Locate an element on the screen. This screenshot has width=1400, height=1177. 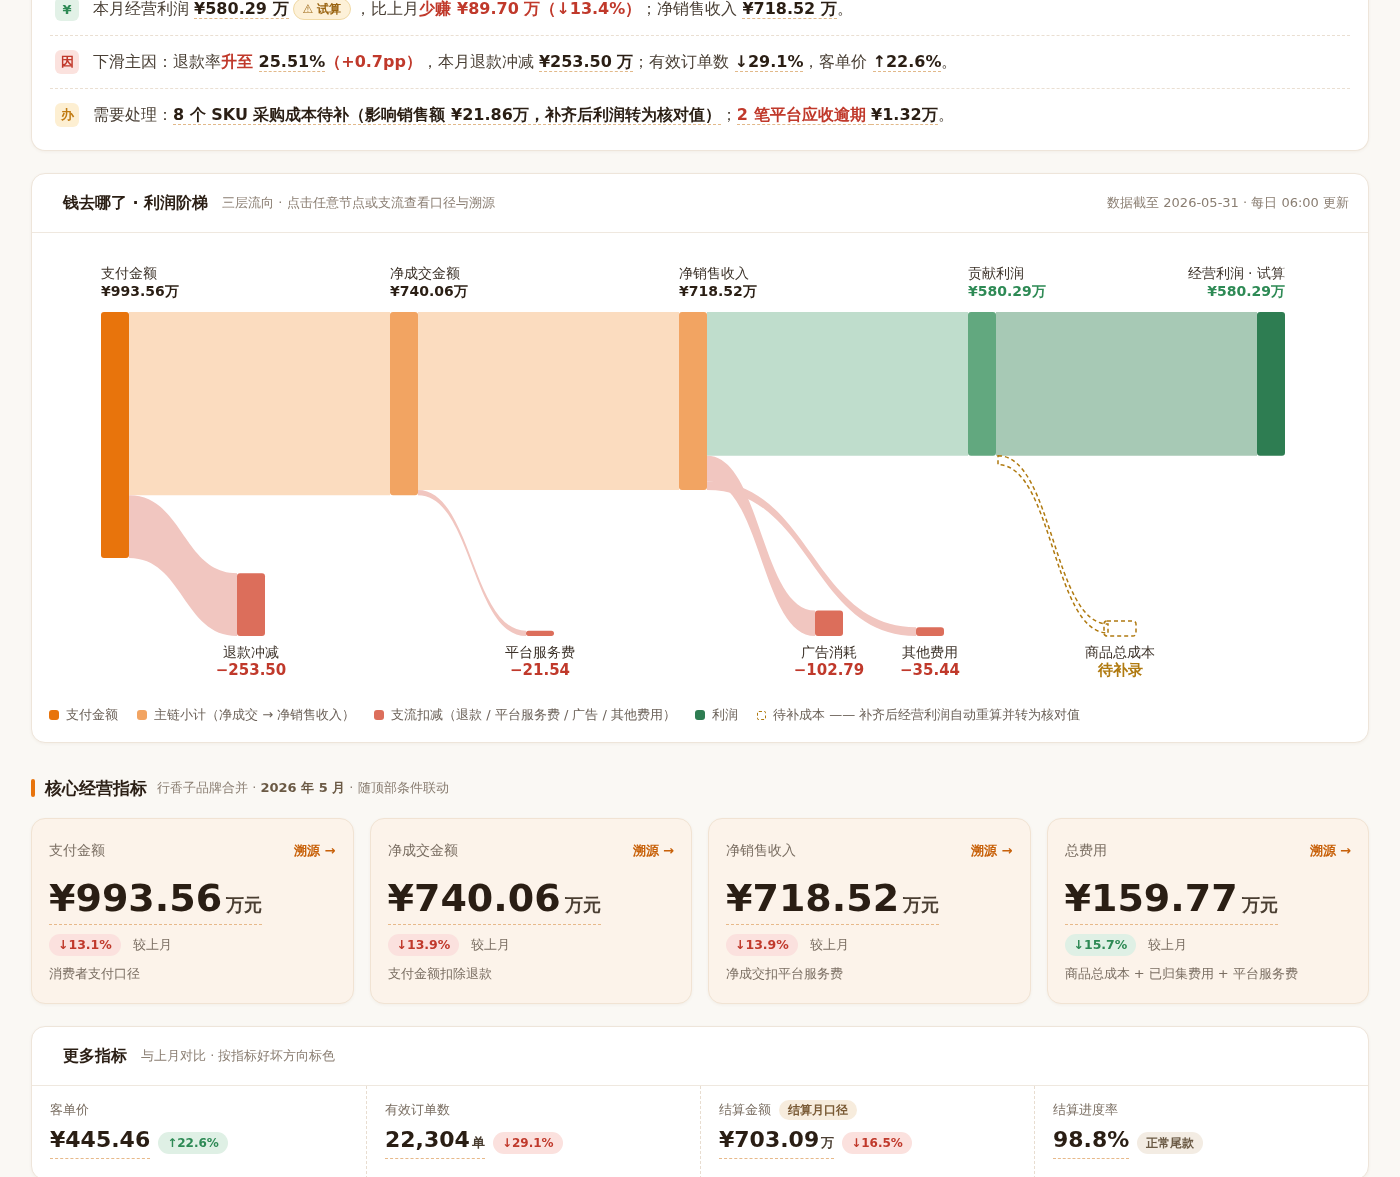
category-tile: 因 is located at coordinates (67, 62).